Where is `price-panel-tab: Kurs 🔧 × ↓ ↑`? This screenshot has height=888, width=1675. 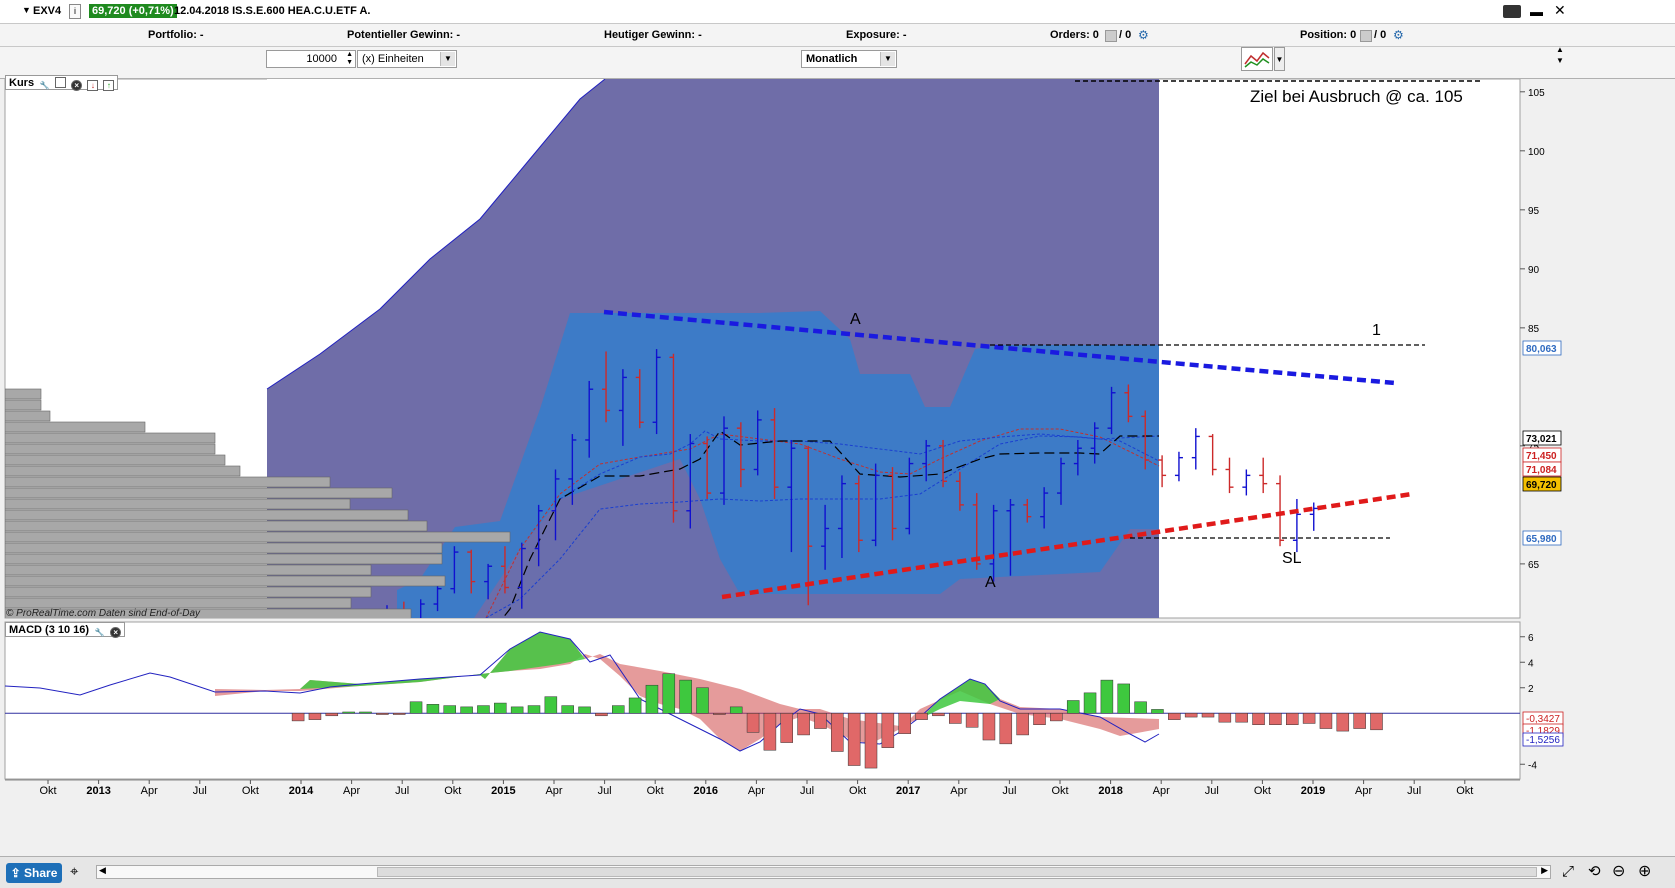
price-panel-tab: Kurs 🔧 × ↓ ↑ is located at coordinates (62, 83).